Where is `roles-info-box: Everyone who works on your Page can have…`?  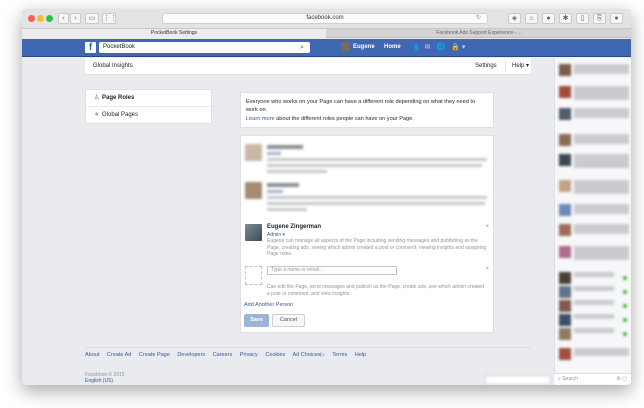 roles-info-box: Everyone who works on your Page can have… is located at coordinates (367, 110).